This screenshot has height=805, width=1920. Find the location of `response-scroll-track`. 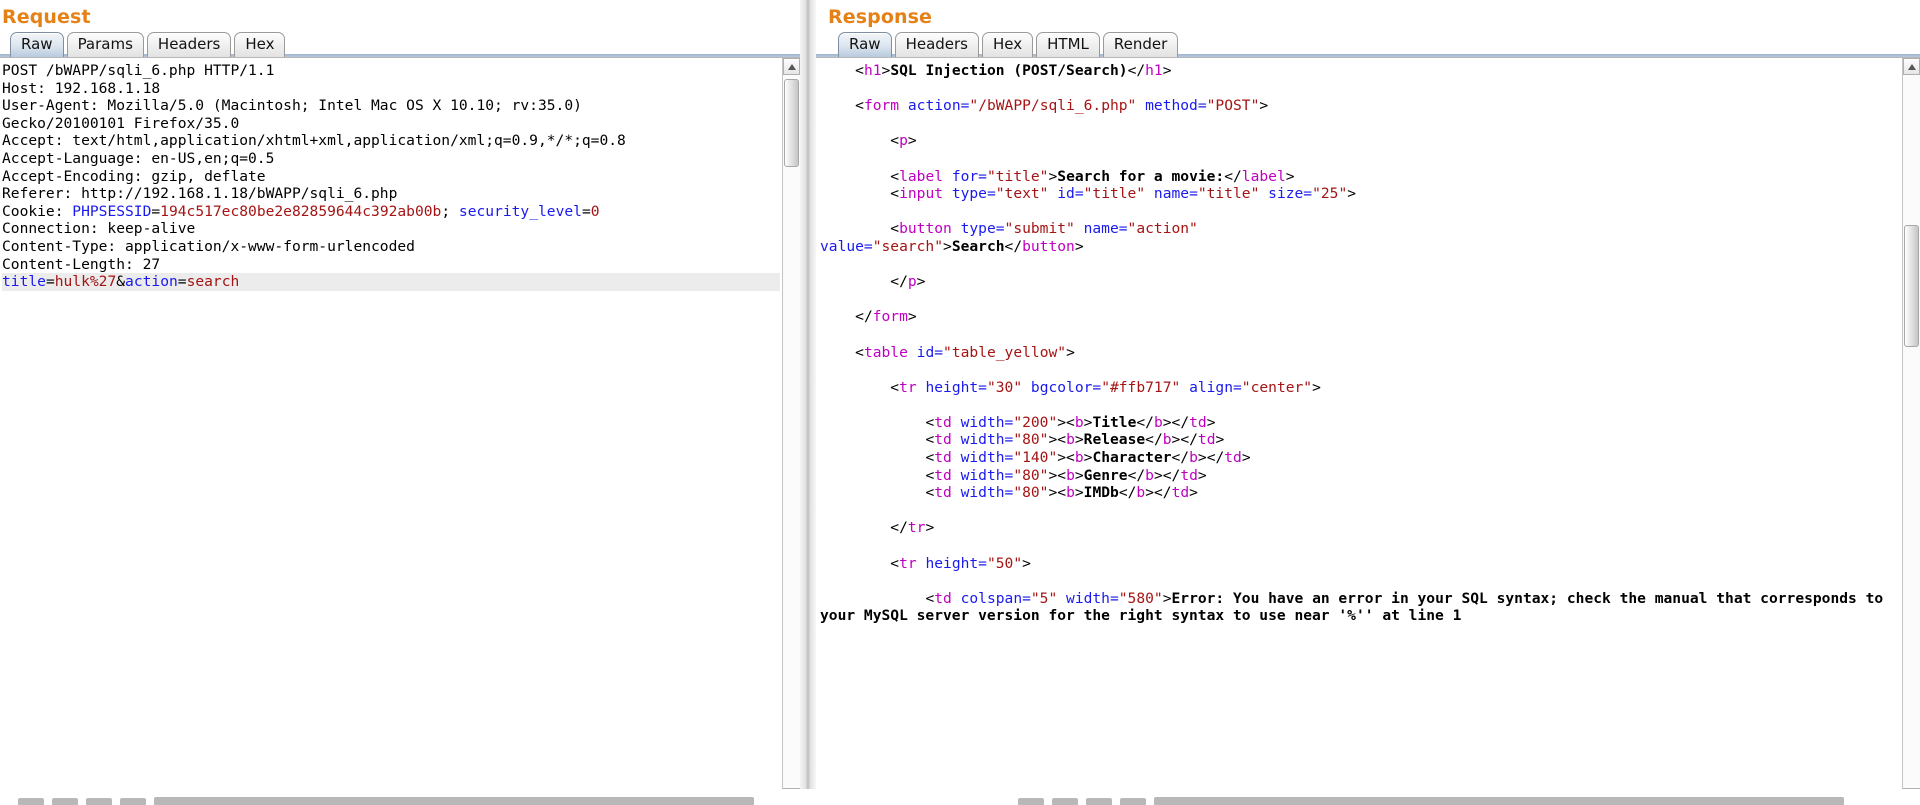

response-scroll-track is located at coordinates (1911, 431).